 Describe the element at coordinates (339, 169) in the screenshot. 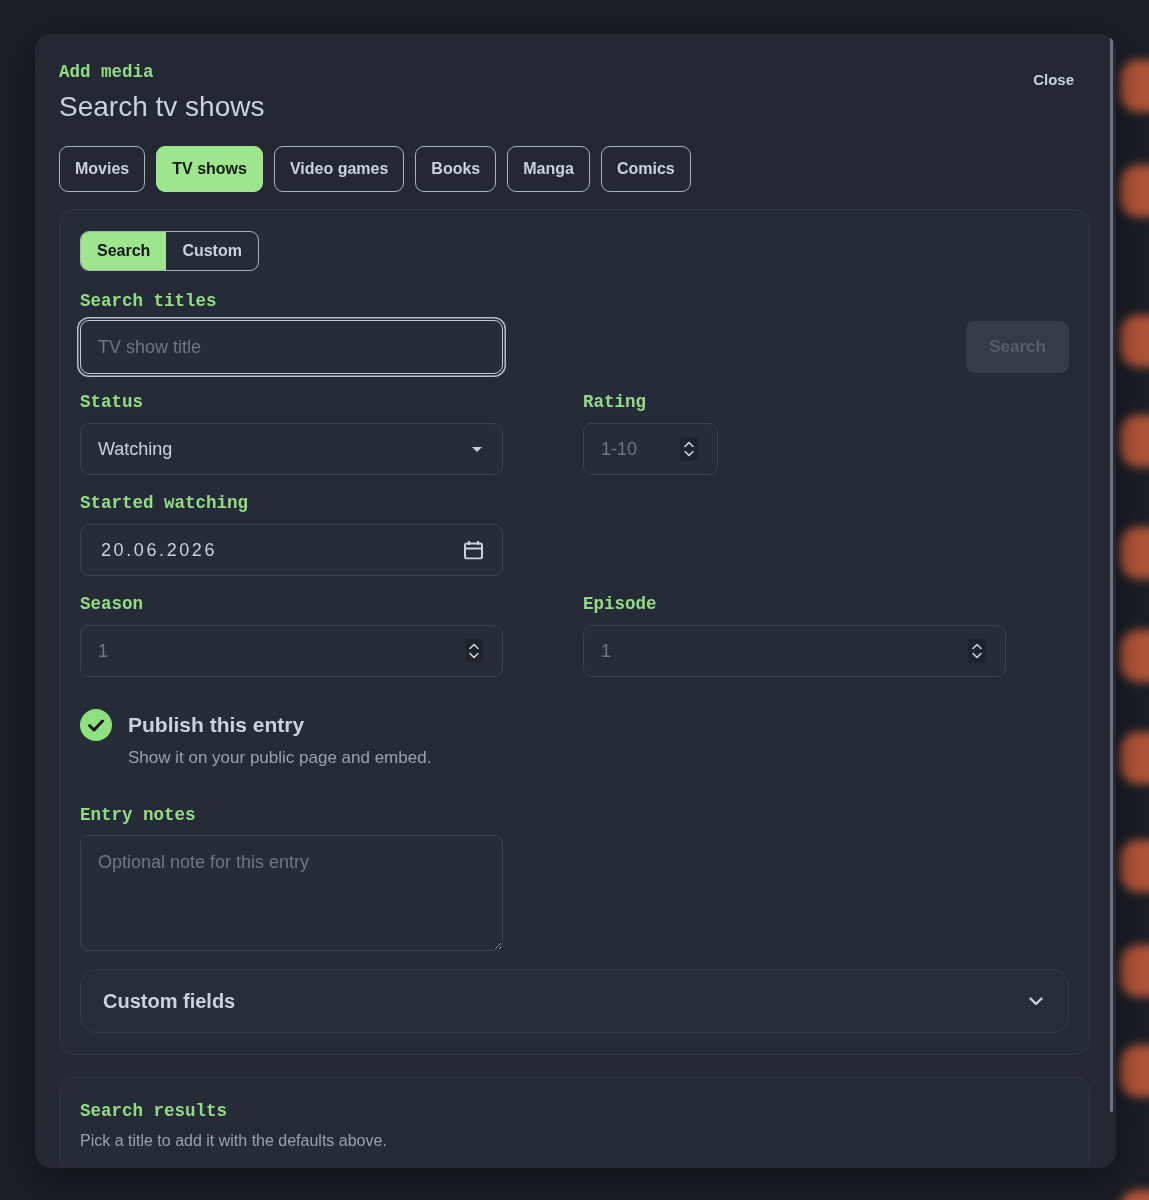

I see `media-tab: Video games` at that location.